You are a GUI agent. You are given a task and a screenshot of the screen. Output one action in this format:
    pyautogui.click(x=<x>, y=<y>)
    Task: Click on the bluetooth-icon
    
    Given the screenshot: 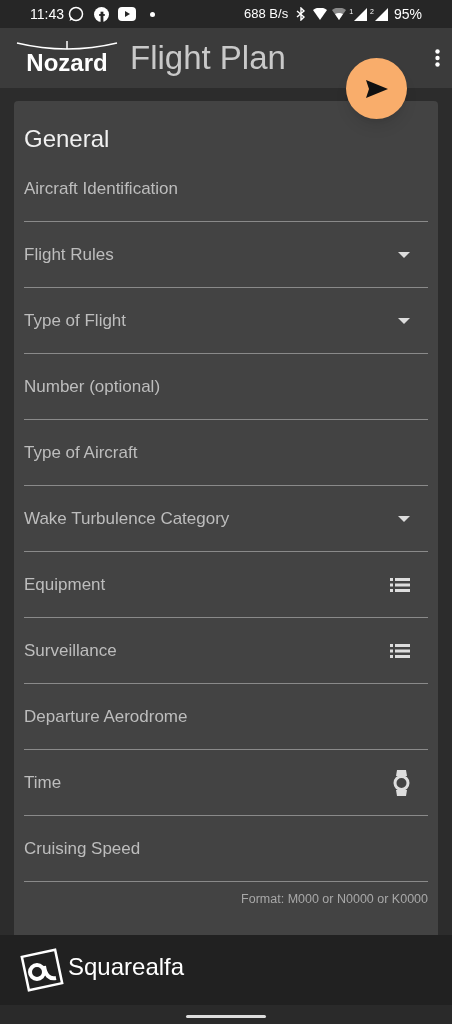 What is the action you would take?
    pyautogui.click(x=301, y=14)
    